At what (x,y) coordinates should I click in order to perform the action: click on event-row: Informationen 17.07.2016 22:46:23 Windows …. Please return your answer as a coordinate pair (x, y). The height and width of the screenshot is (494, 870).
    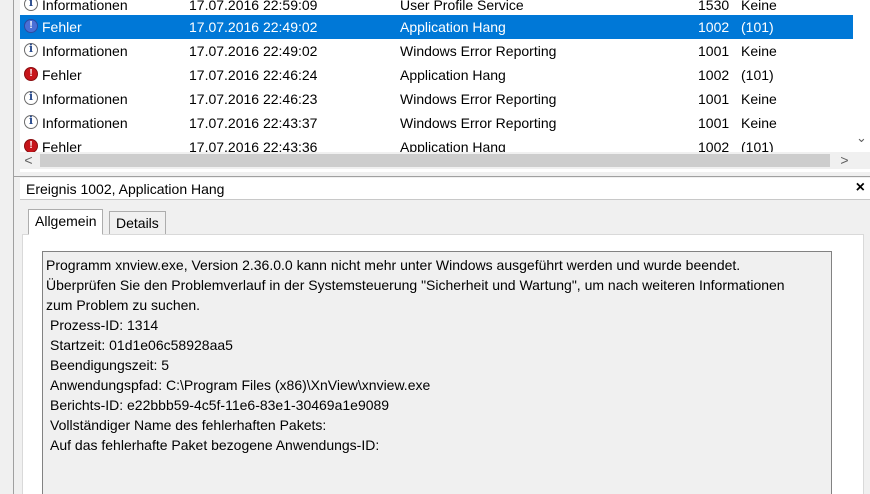
    Looking at the image, I should click on (436, 99).